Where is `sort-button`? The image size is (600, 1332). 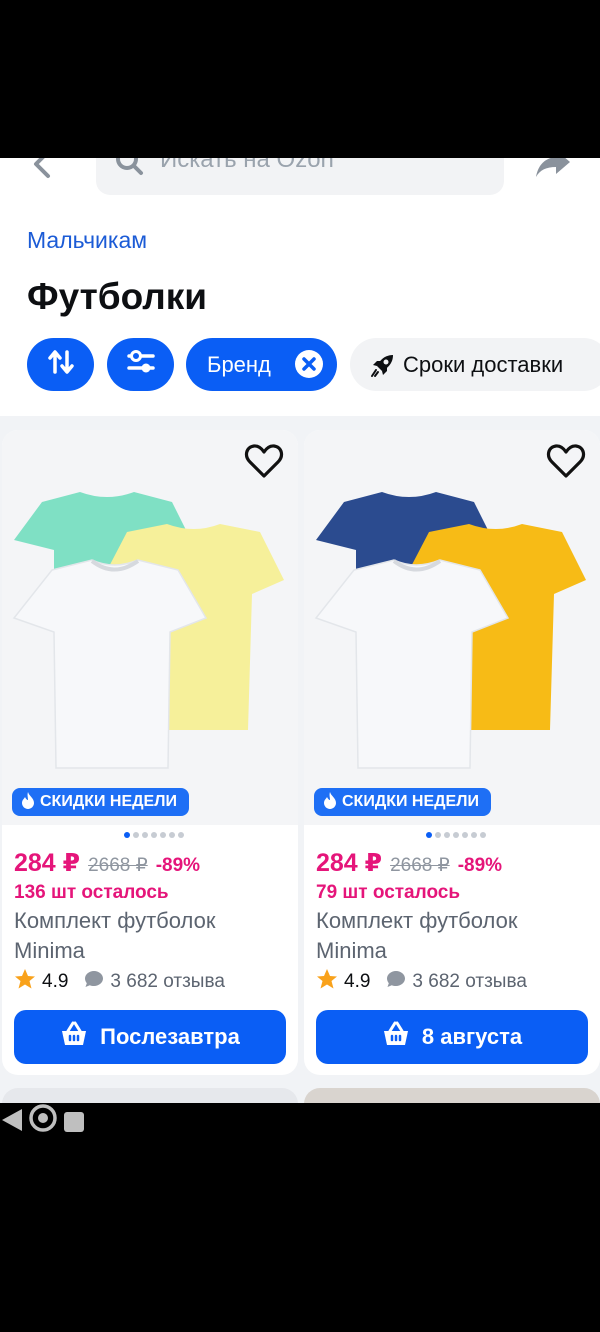
sort-button is located at coordinates (60, 364).